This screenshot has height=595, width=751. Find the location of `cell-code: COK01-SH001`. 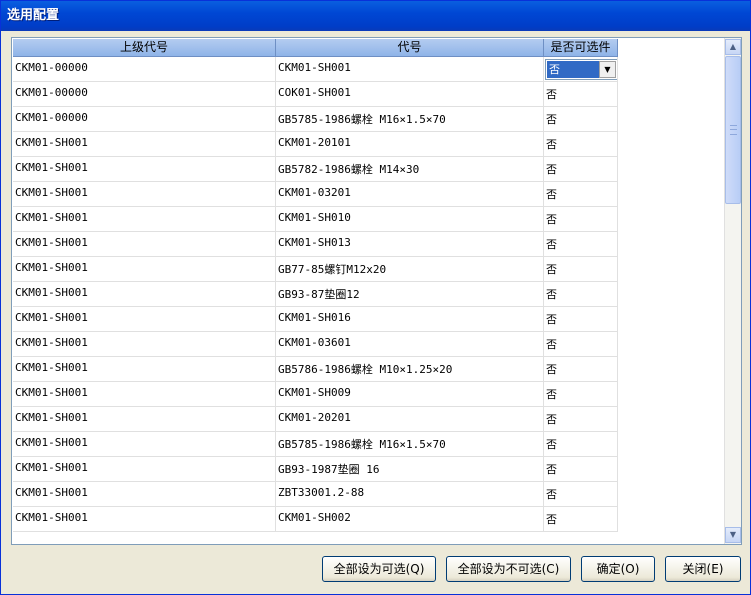

cell-code: COK01-SH001 is located at coordinates (410, 94).